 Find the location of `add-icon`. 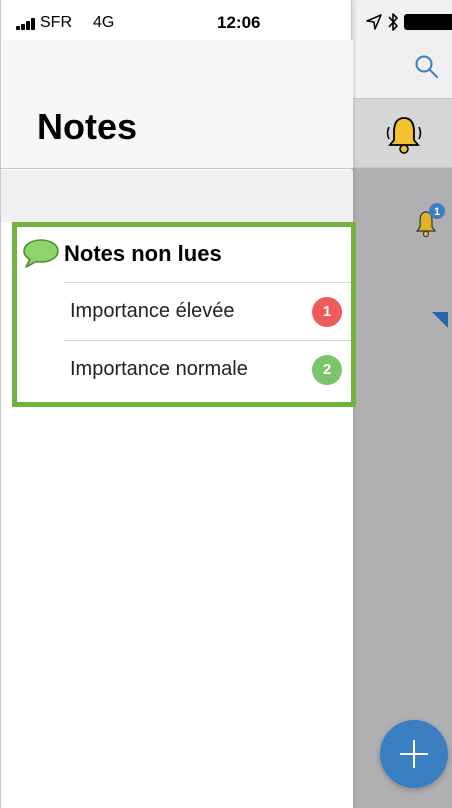

add-icon is located at coordinates (414, 754).